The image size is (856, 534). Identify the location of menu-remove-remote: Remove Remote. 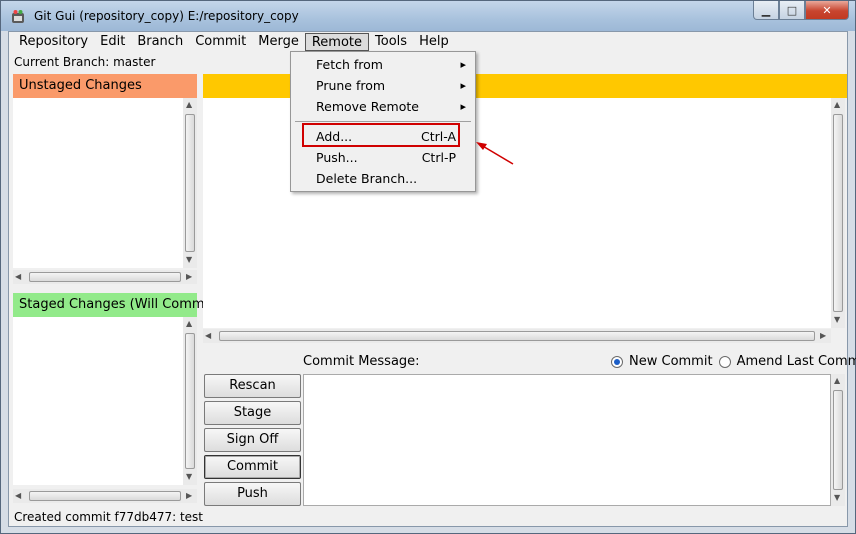
(383, 106).